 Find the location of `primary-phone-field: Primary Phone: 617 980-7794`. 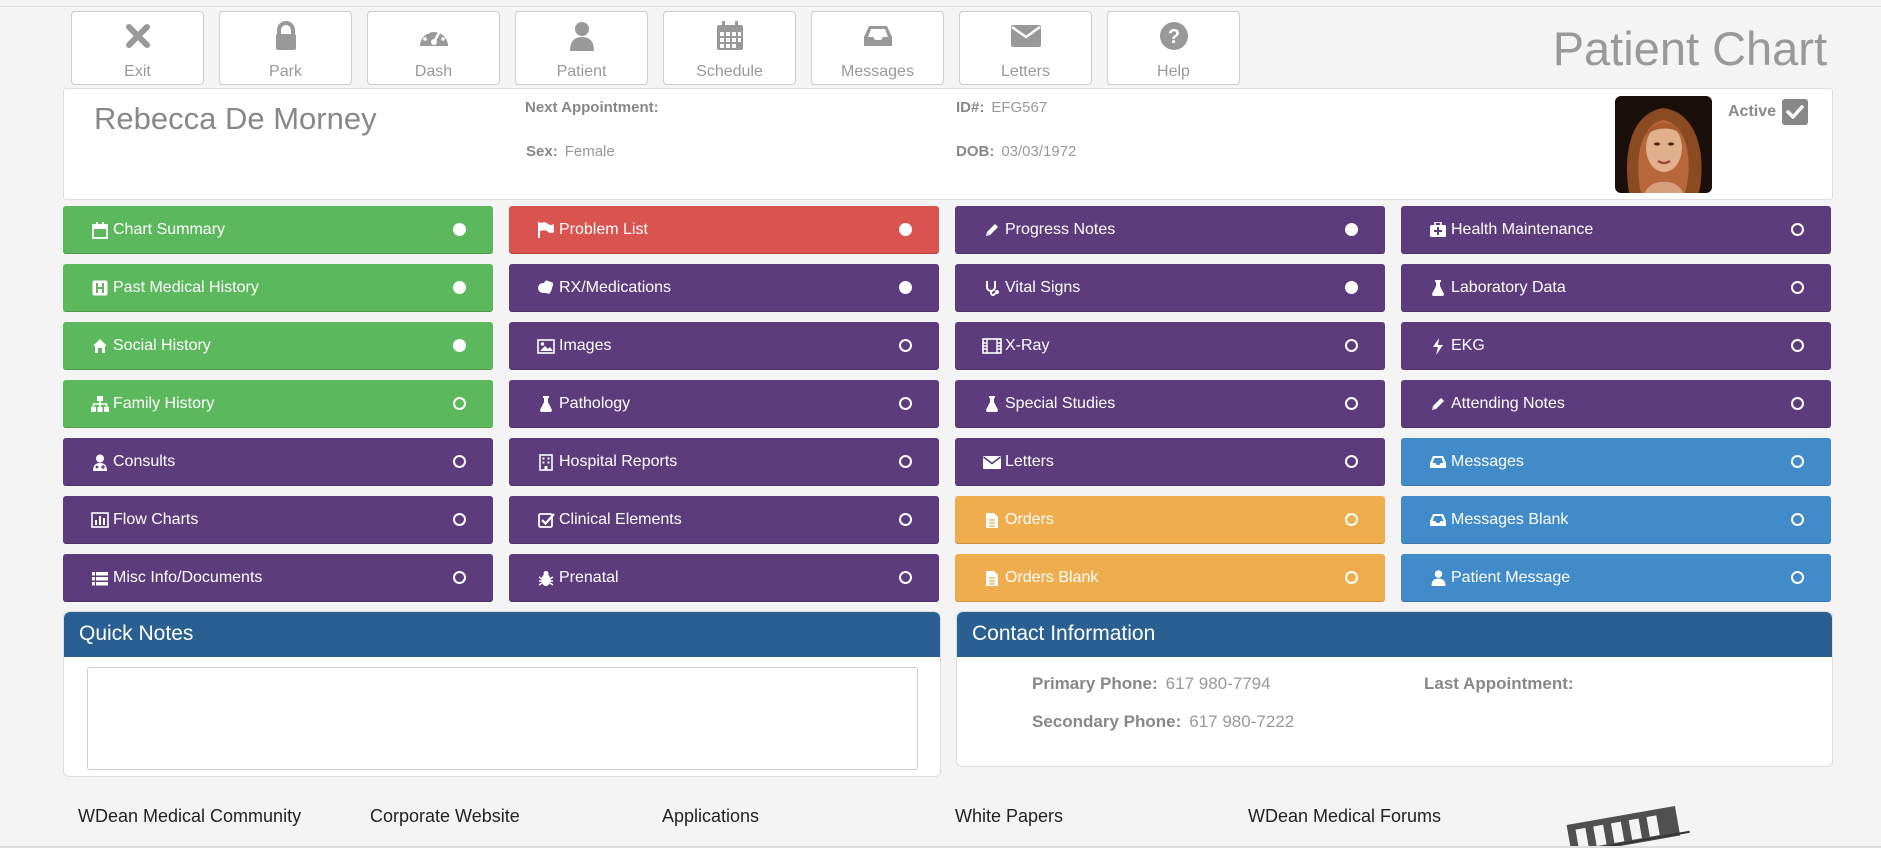

primary-phone-field: Primary Phone: 617 980-7794 is located at coordinates (1151, 684).